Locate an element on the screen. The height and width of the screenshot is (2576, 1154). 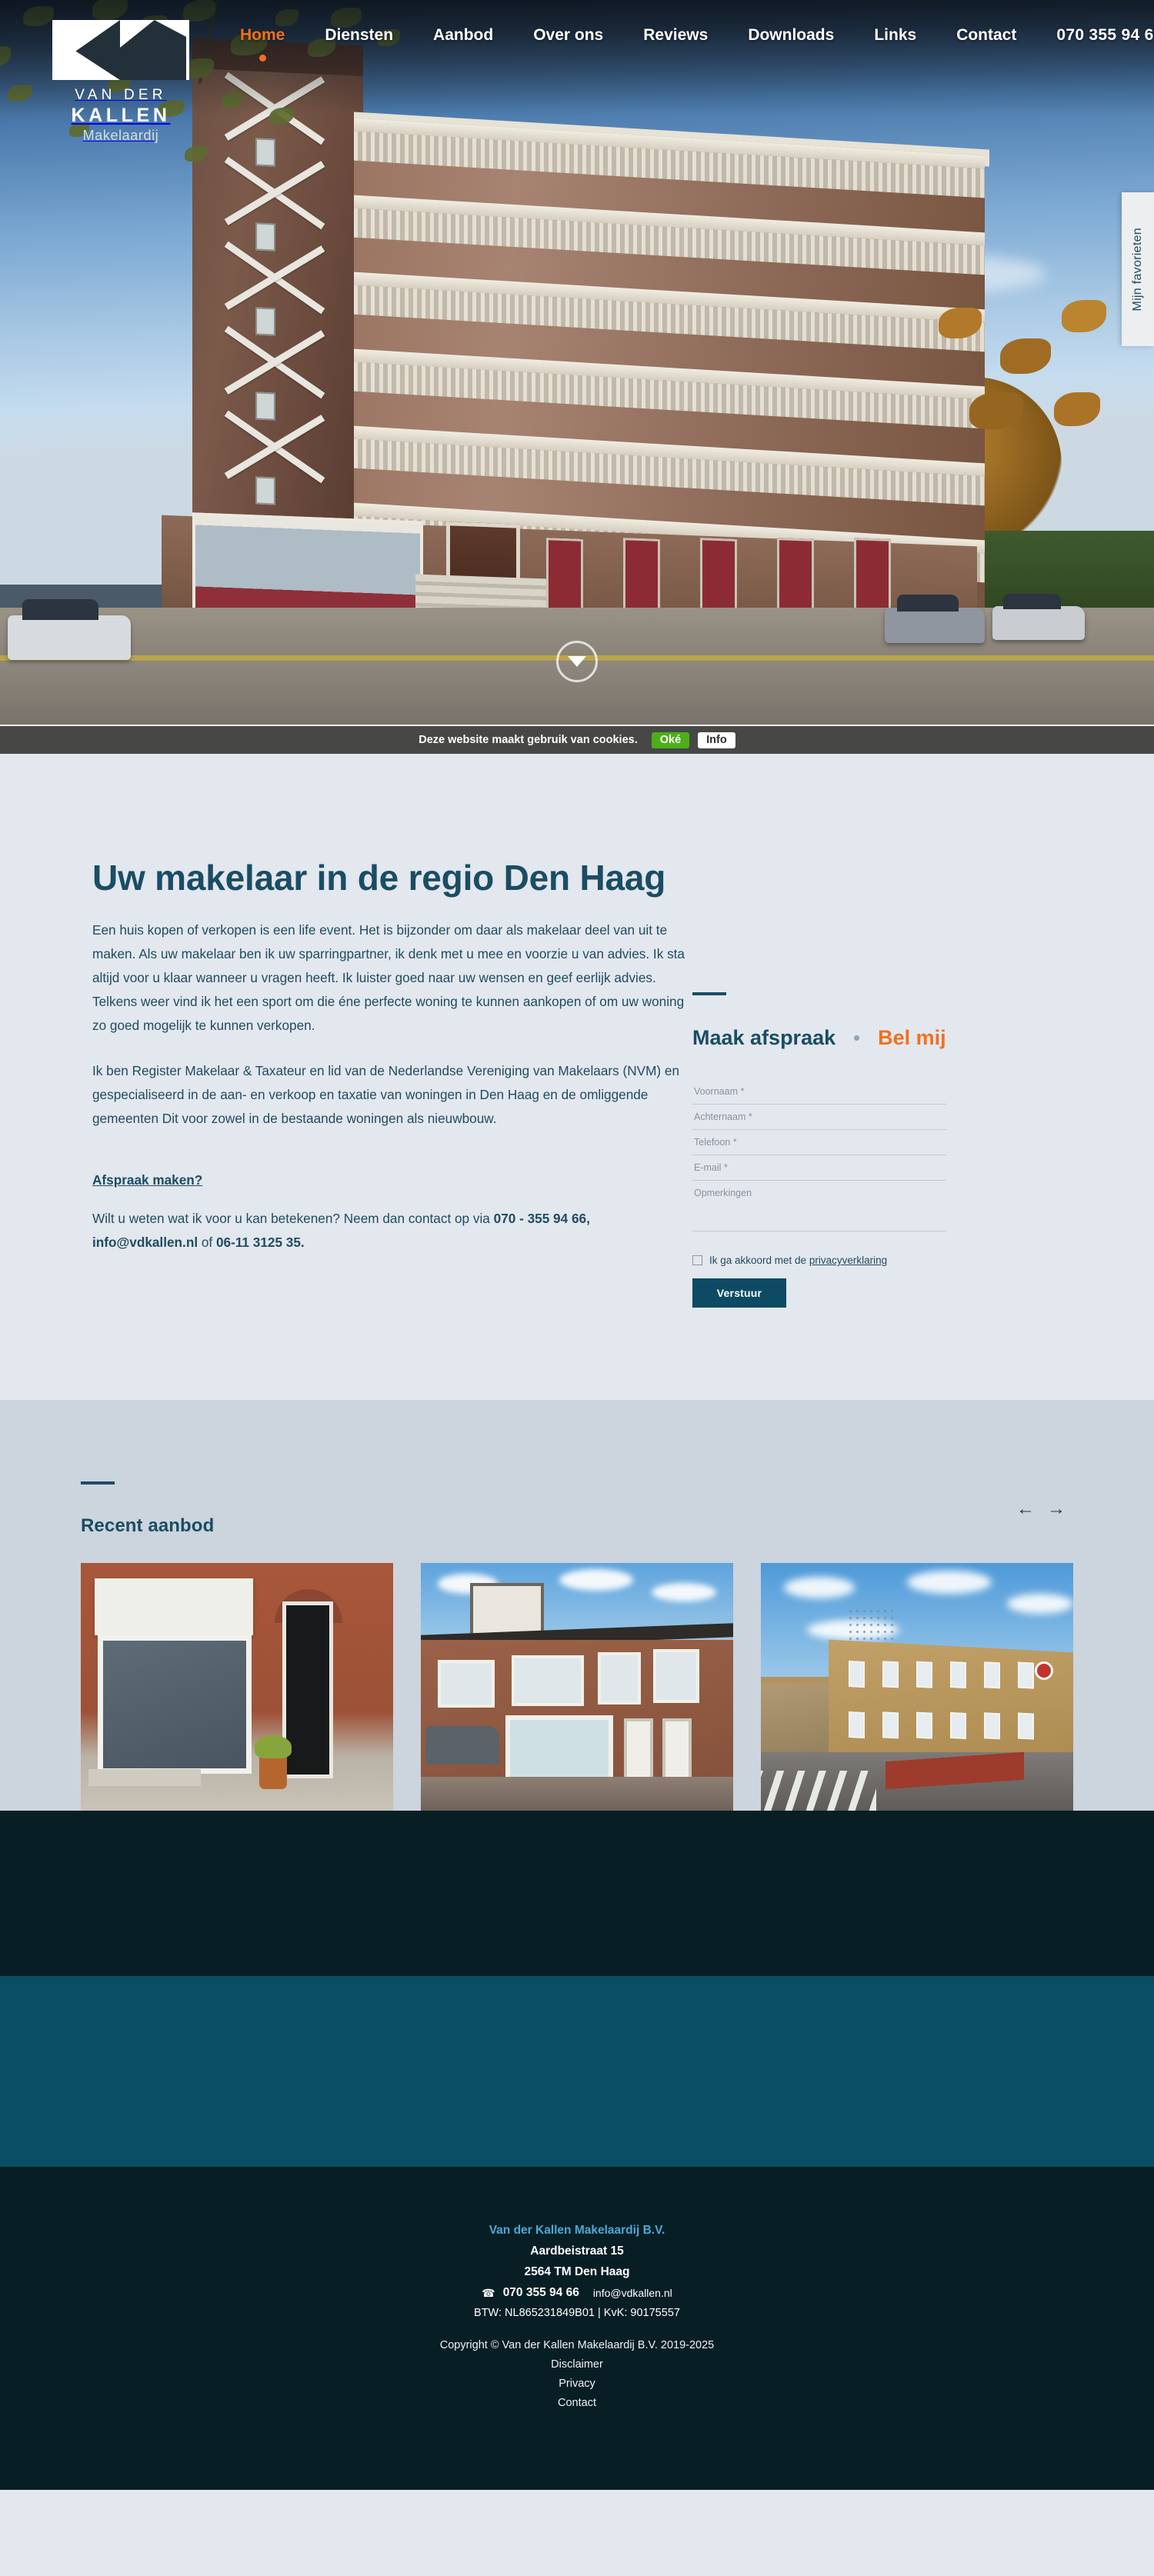
nav-item-over-ons: Over ons is located at coordinates (568, 35).